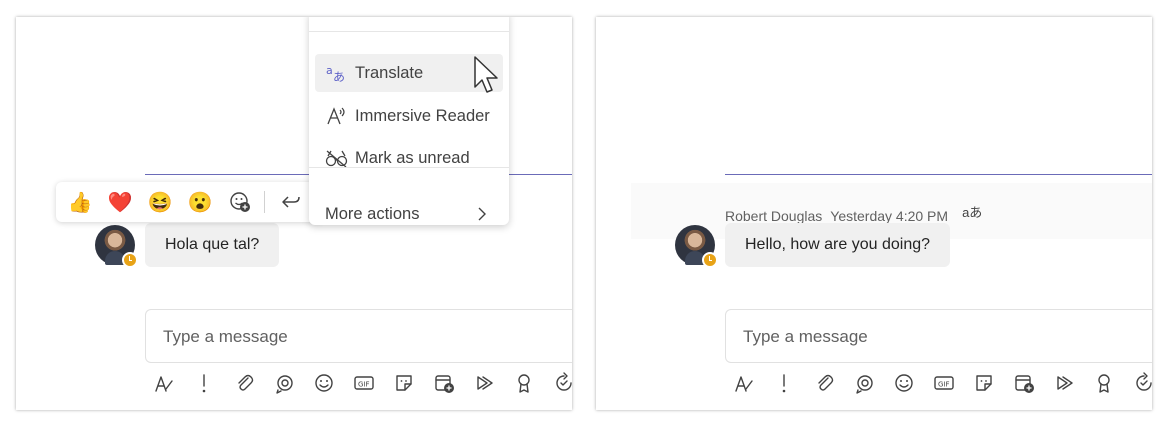 The image size is (1171, 431). Describe the element at coordinates (160, 202) in the screenshot. I see `laugh-reaction-icon: 😆` at that location.